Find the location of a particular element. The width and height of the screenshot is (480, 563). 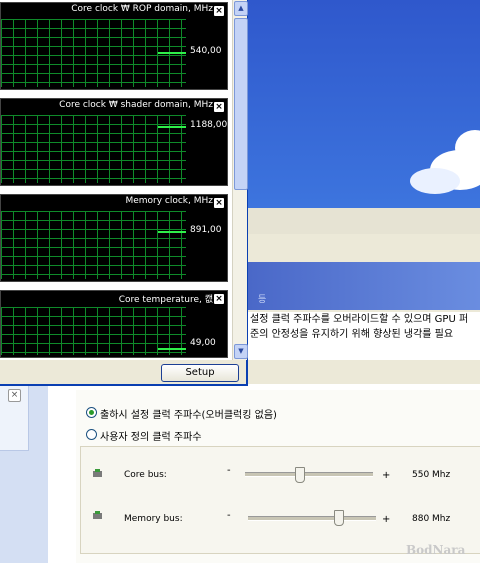

memory-bus-label: Memory bus: is located at coordinates (153, 519).